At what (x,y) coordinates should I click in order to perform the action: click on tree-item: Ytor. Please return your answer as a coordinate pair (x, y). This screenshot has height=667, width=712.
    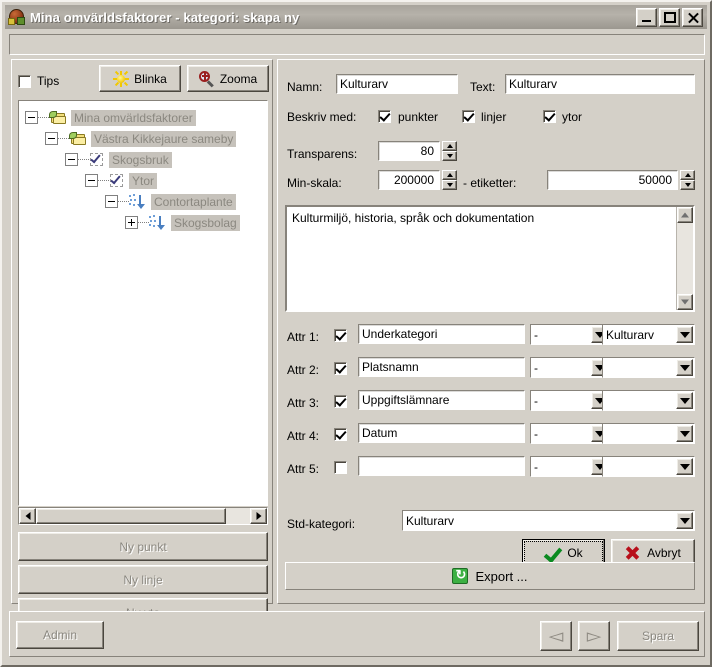
    Looking at the image, I should click on (121, 180).